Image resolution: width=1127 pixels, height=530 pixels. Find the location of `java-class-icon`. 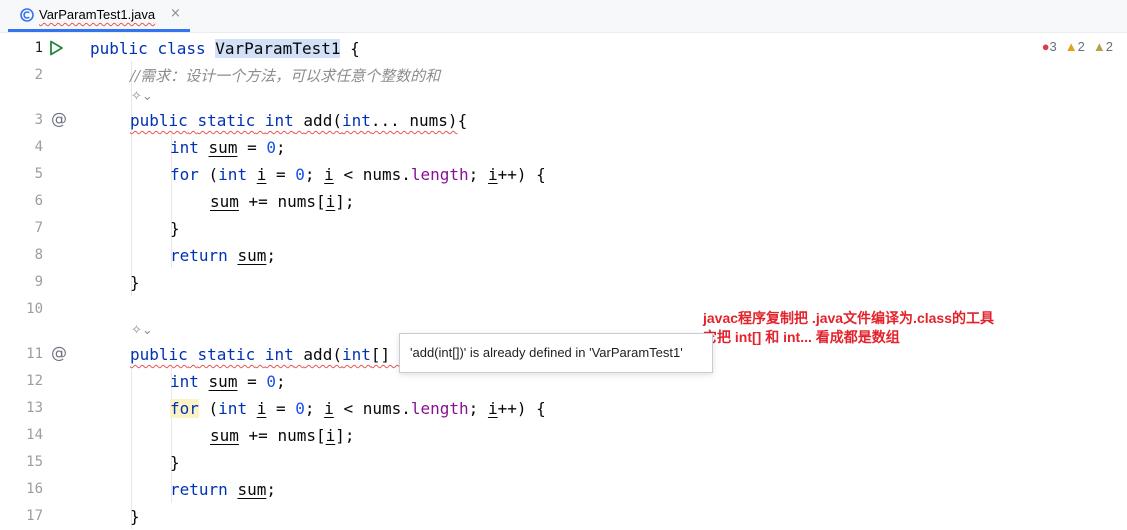

java-class-icon is located at coordinates (27, 15).